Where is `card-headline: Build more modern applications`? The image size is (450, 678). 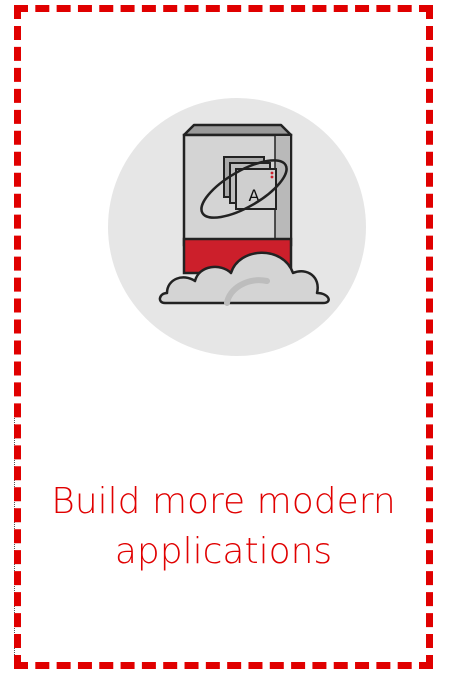 card-headline: Build more modern applications is located at coordinates (223, 526).